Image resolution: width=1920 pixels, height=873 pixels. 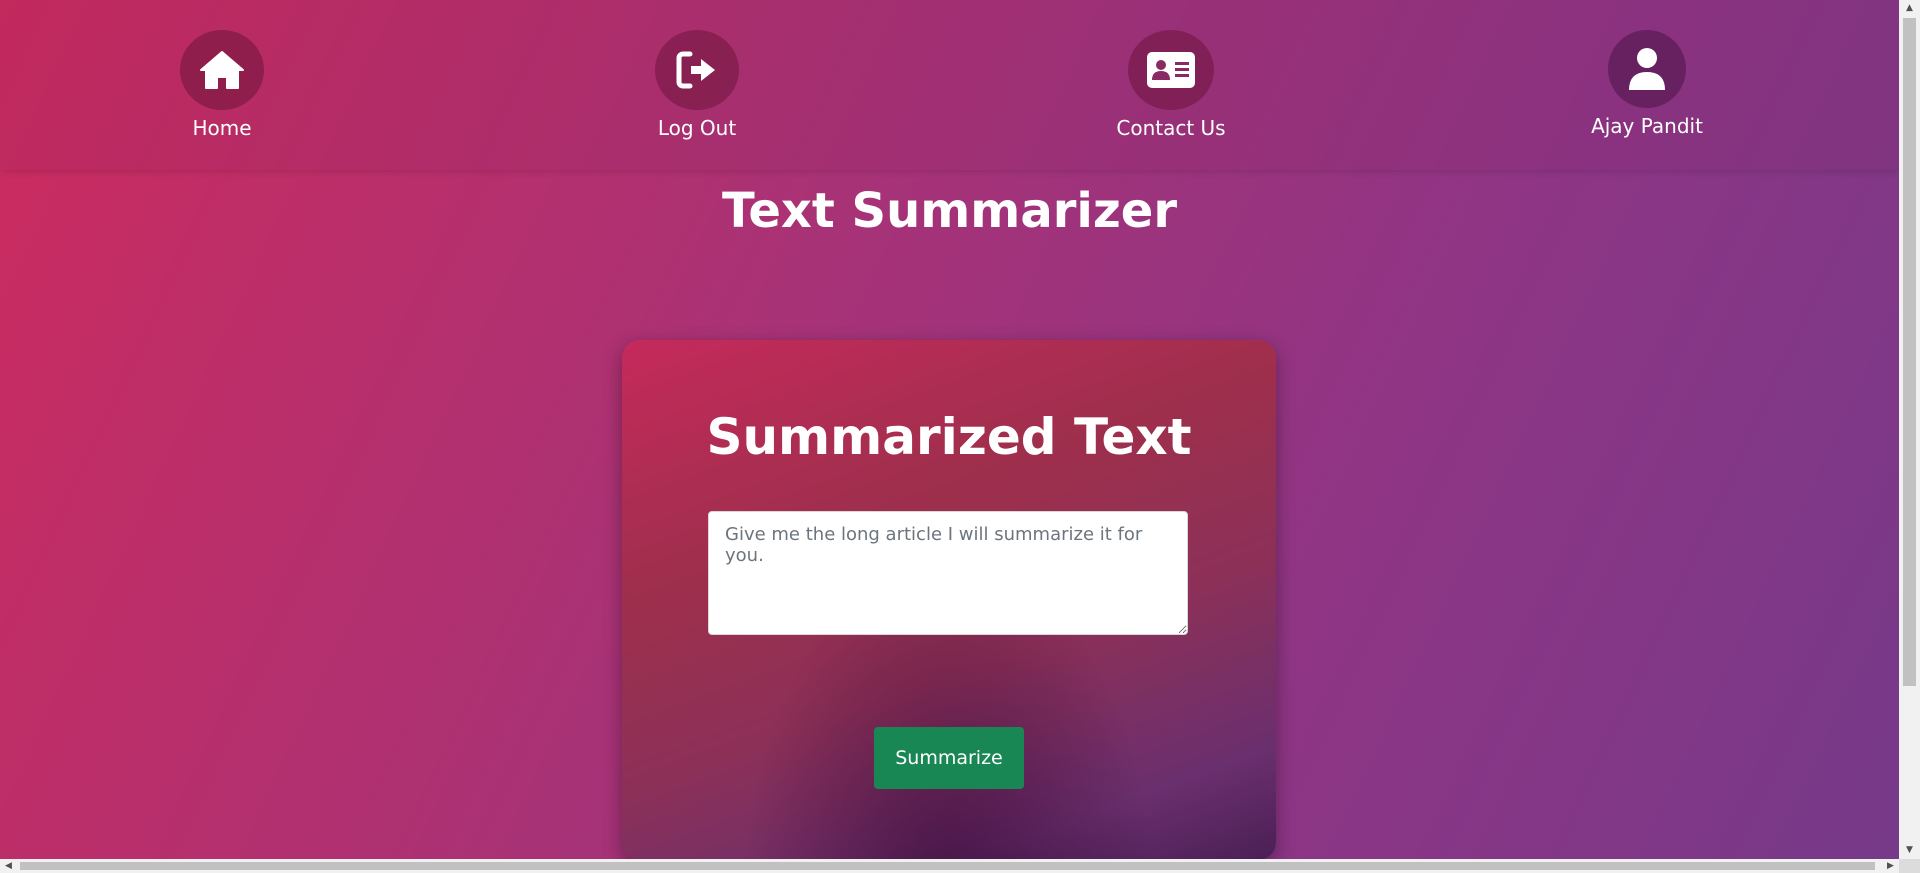 What do you see at coordinates (1171, 128) in the screenshot?
I see `nav-label-contact: Contact Us` at bounding box center [1171, 128].